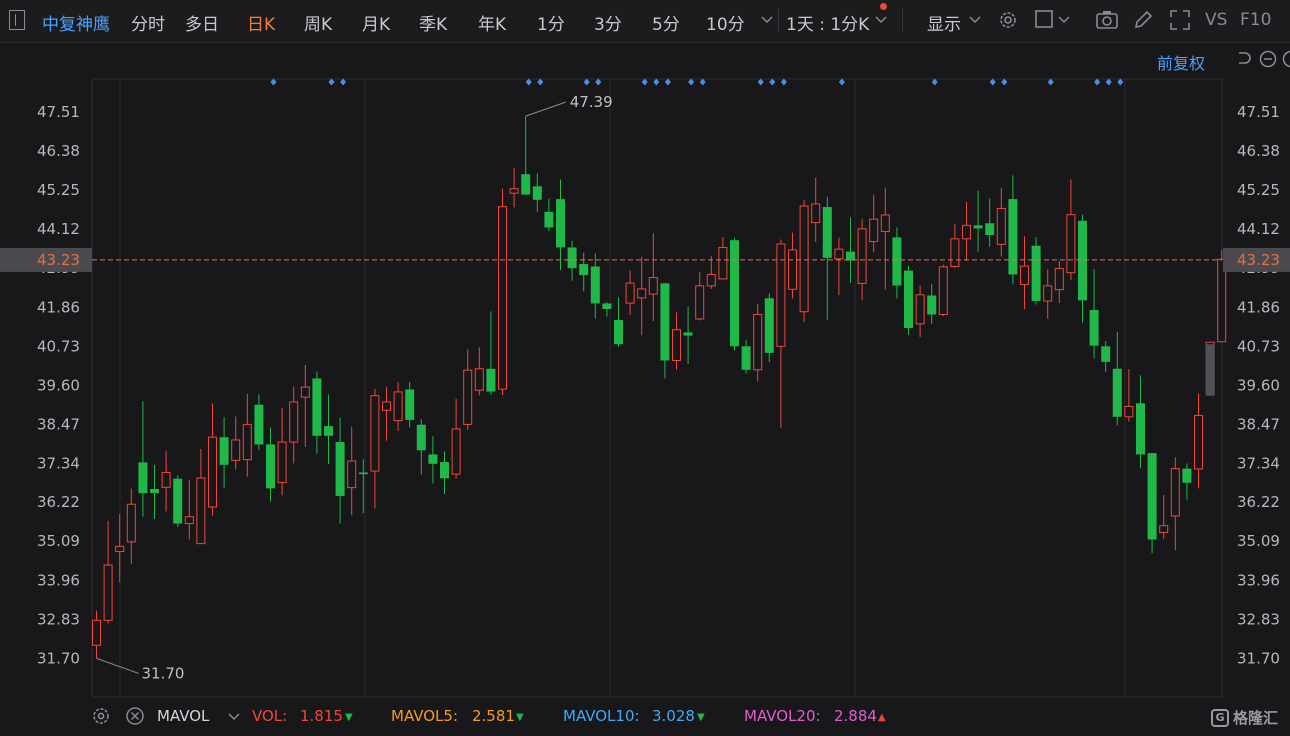  Describe the element at coordinates (238, 720) in the screenshot. I see `indicator-chevron-down-icon` at that location.